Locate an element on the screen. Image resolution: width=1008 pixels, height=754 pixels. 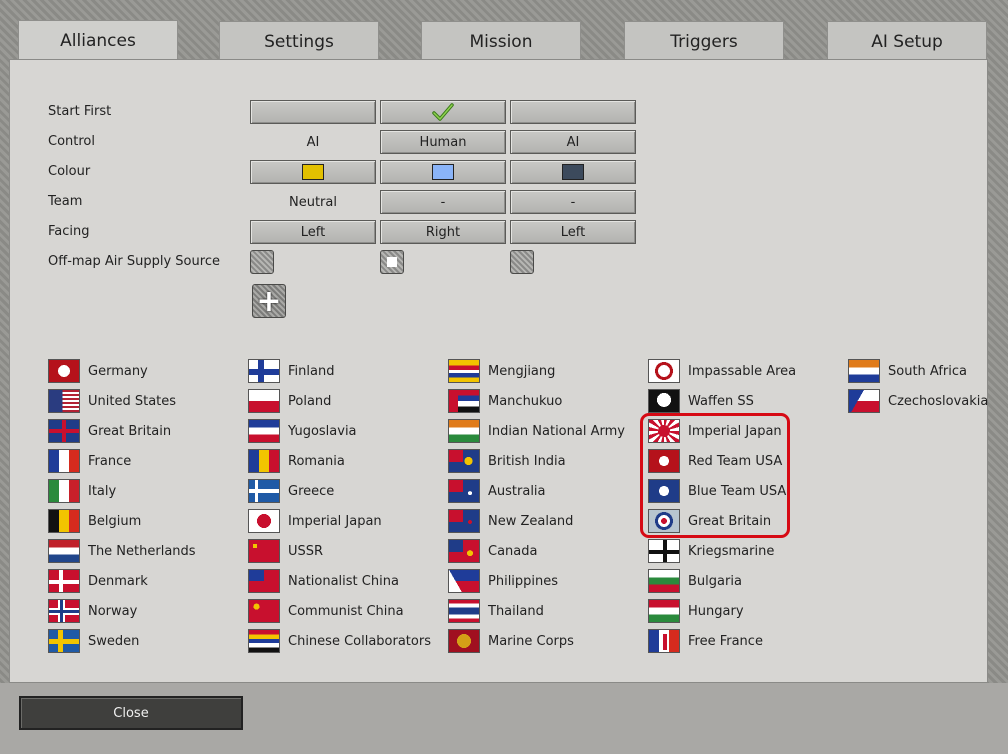
flag-label: Italy is located at coordinates (102, 491).